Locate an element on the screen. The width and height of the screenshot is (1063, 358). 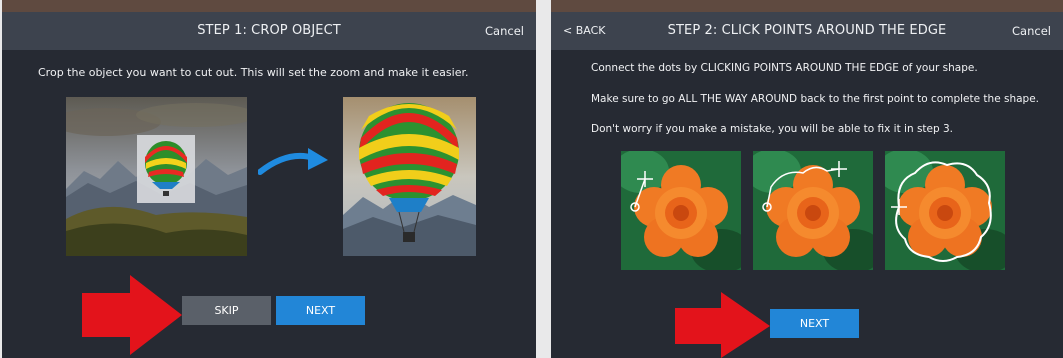
step1-header: STEP 1: CROP OBJECT Cancel is located at coordinates (269, 31).